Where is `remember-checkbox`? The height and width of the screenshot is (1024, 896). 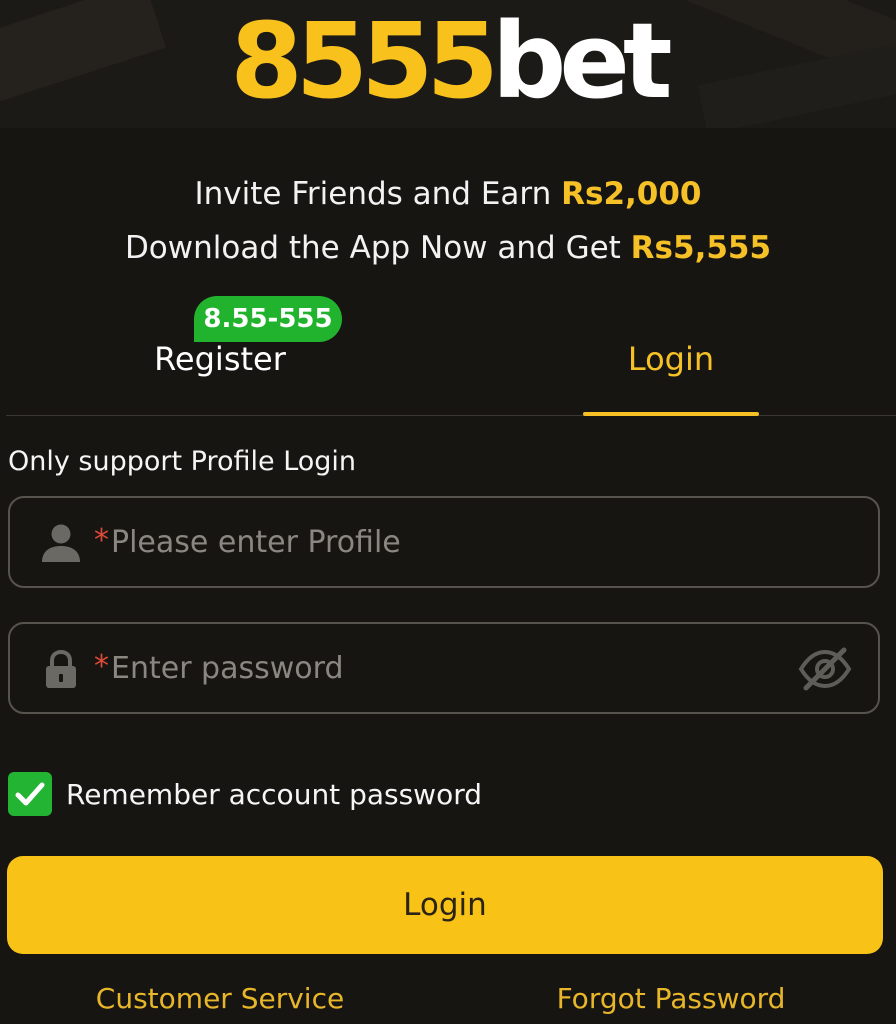 remember-checkbox is located at coordinates (30, 794).